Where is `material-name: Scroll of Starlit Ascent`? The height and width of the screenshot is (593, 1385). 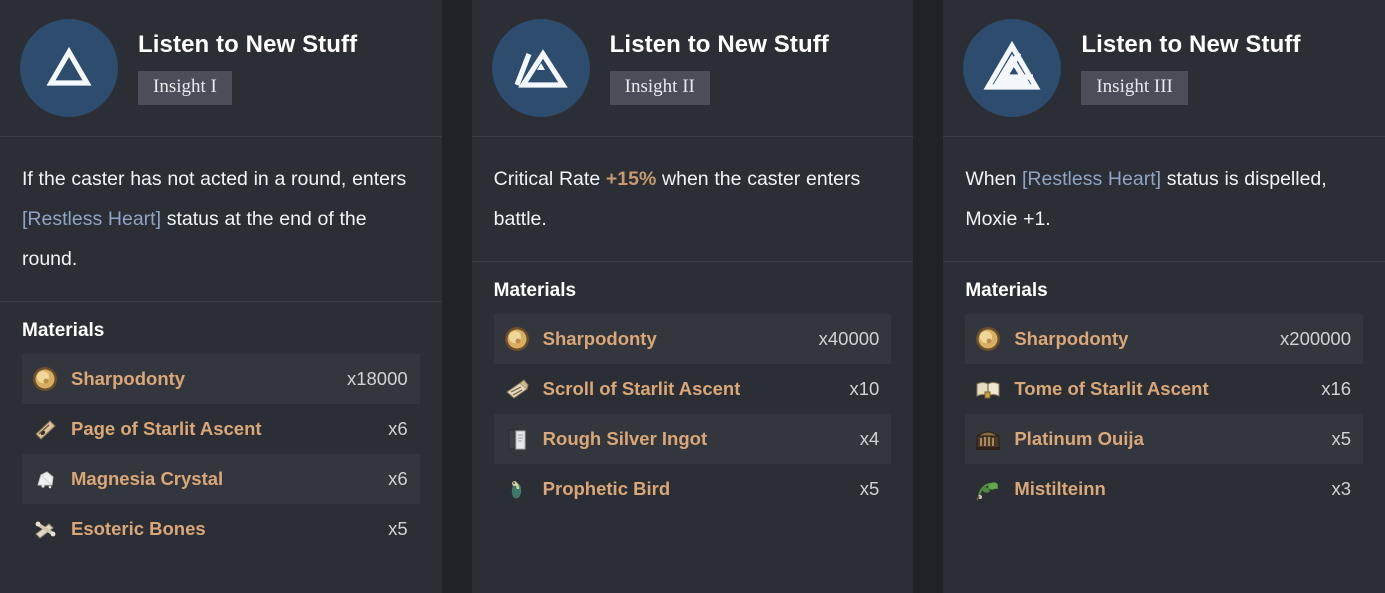 material-name: Scroll of Starlit Ascent is located at coordinates (641, 388).